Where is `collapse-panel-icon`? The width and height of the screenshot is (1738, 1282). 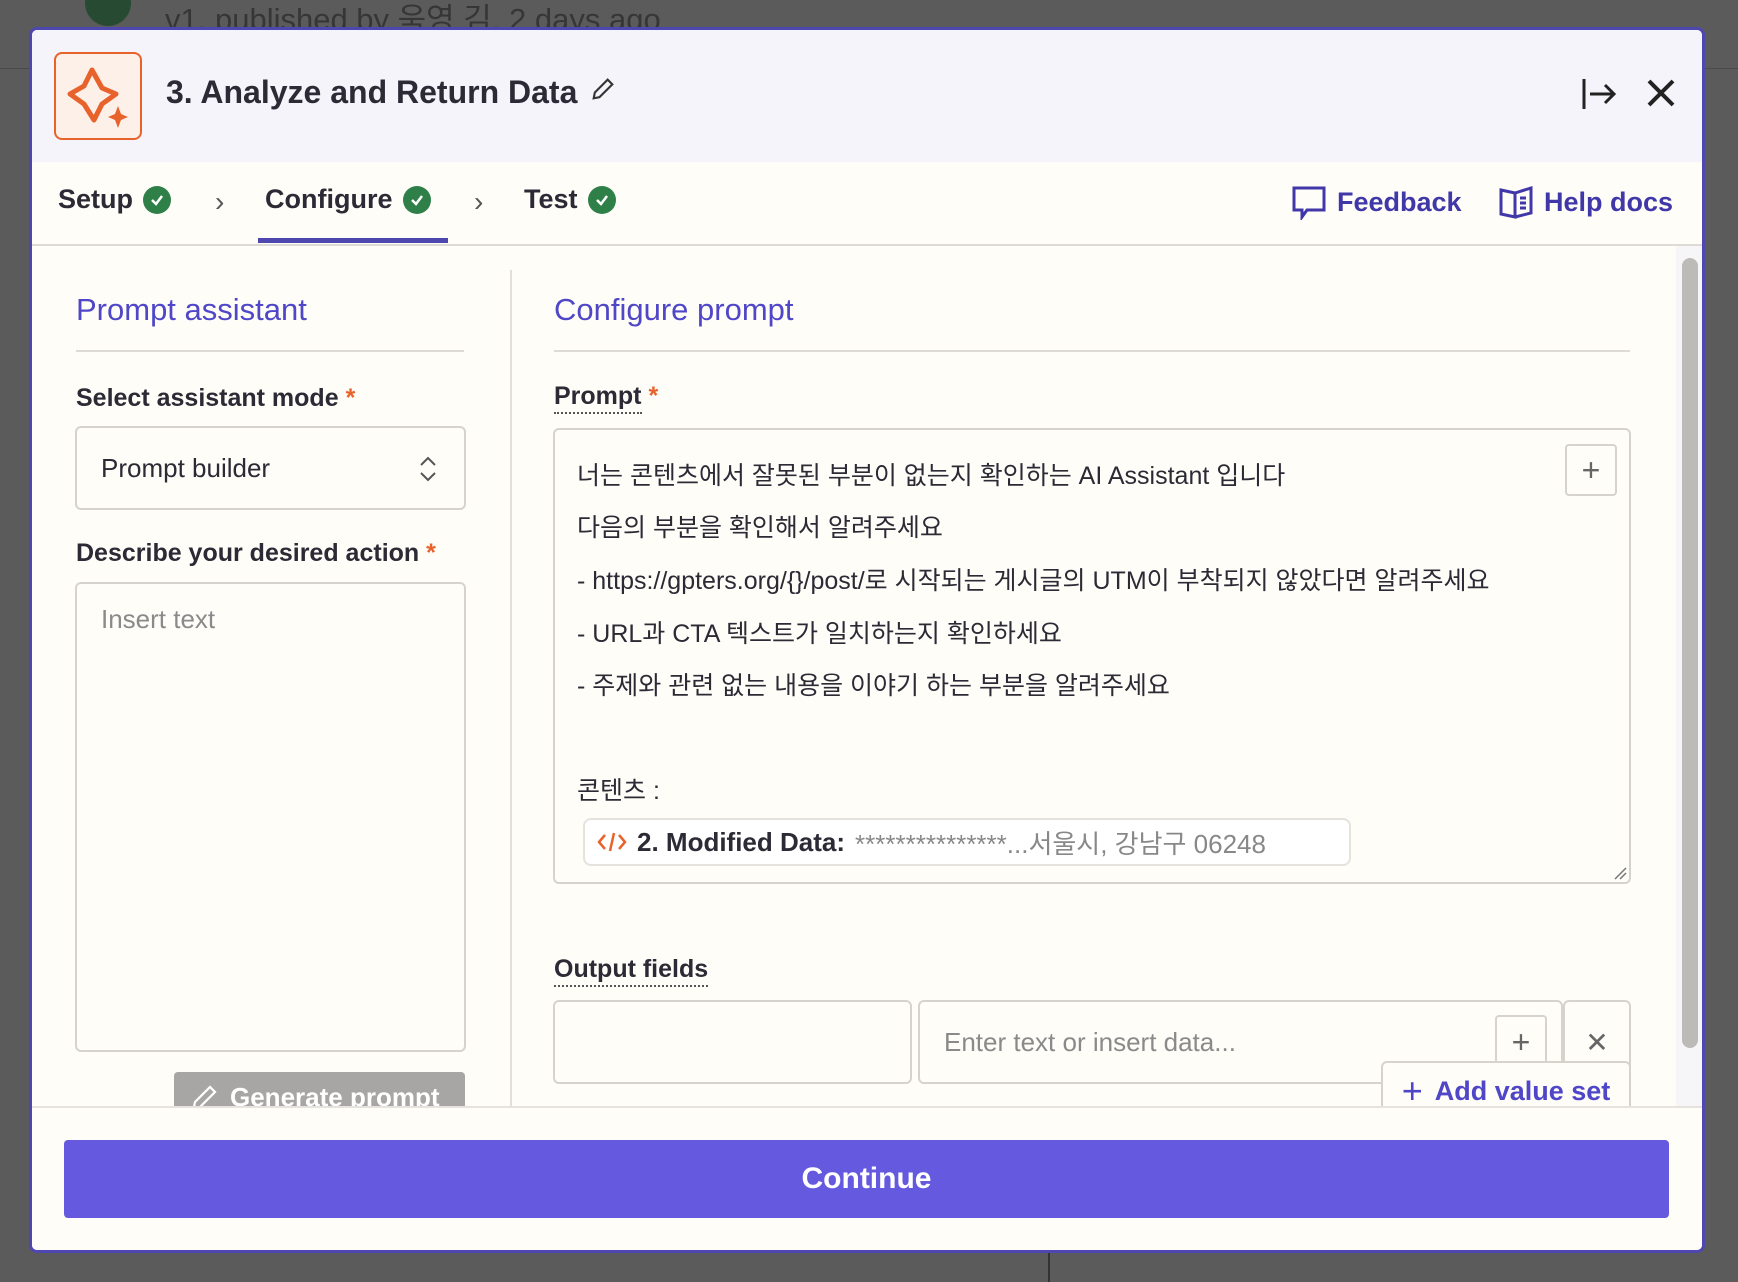 collapse-panel-icon is located at coordinates (1600, 96).